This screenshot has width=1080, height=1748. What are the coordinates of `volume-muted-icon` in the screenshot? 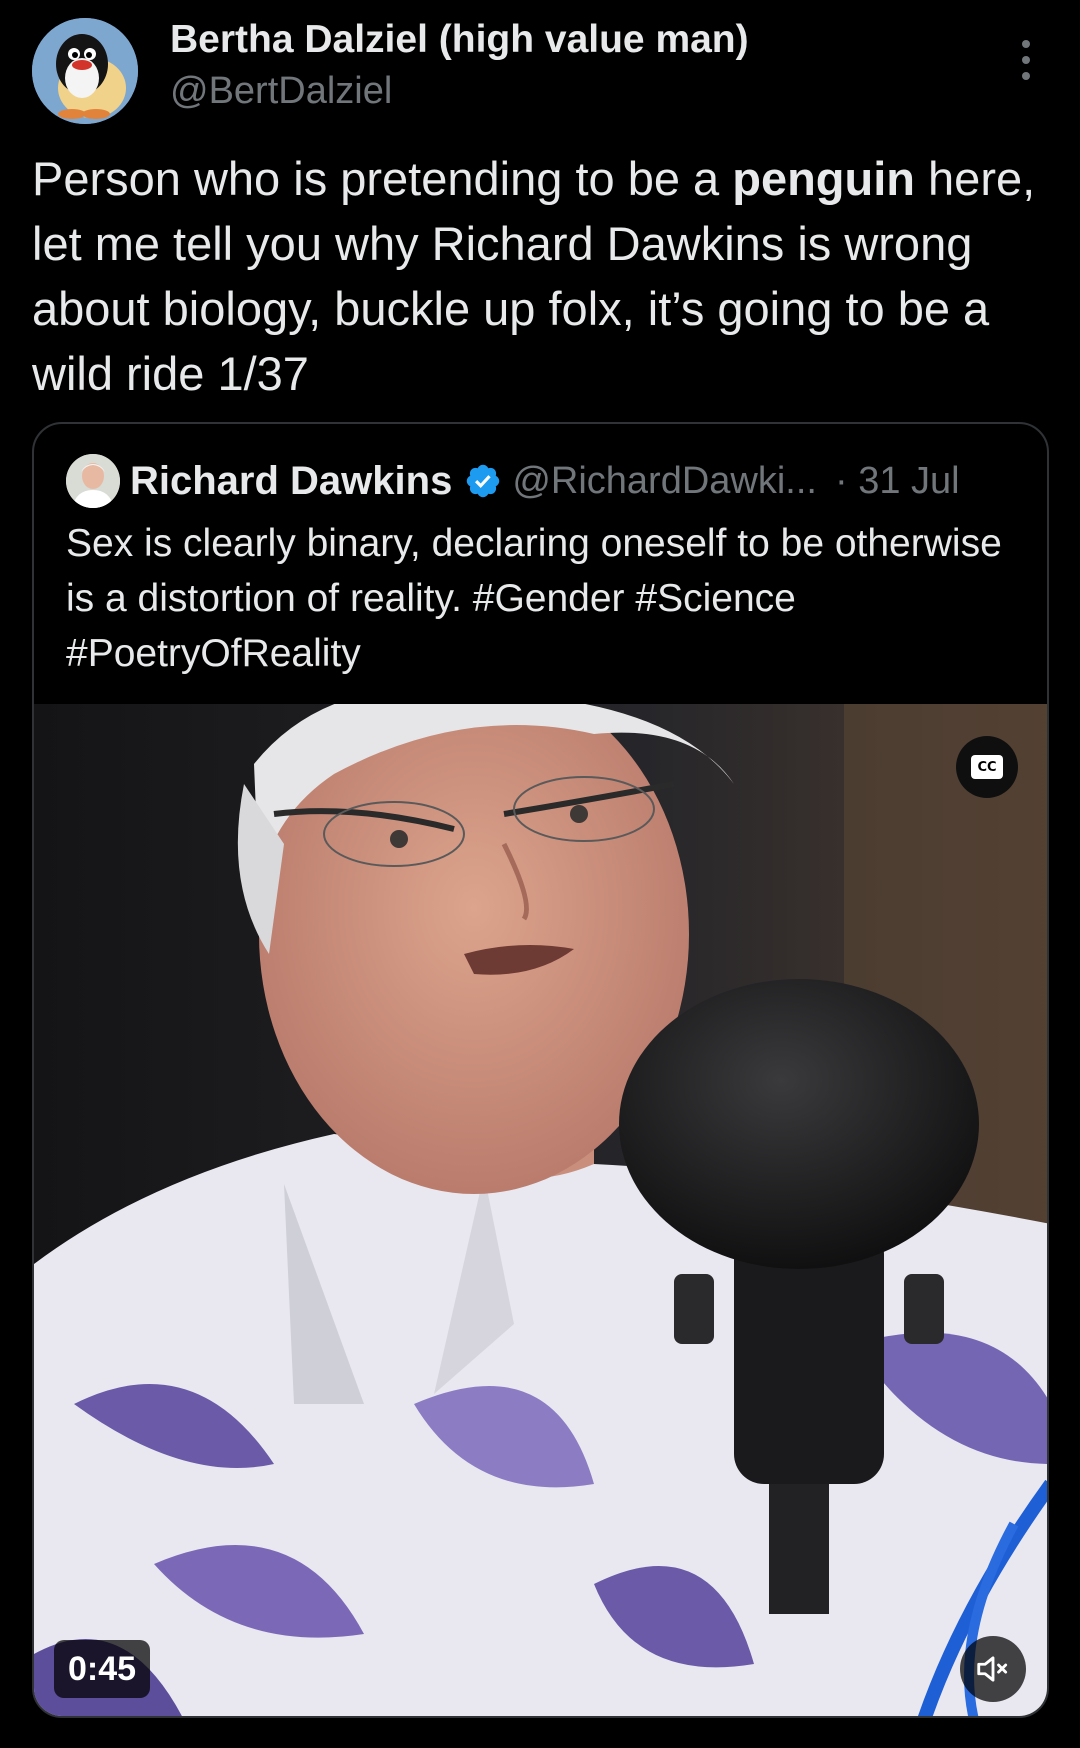 It's located at (992, 1669).